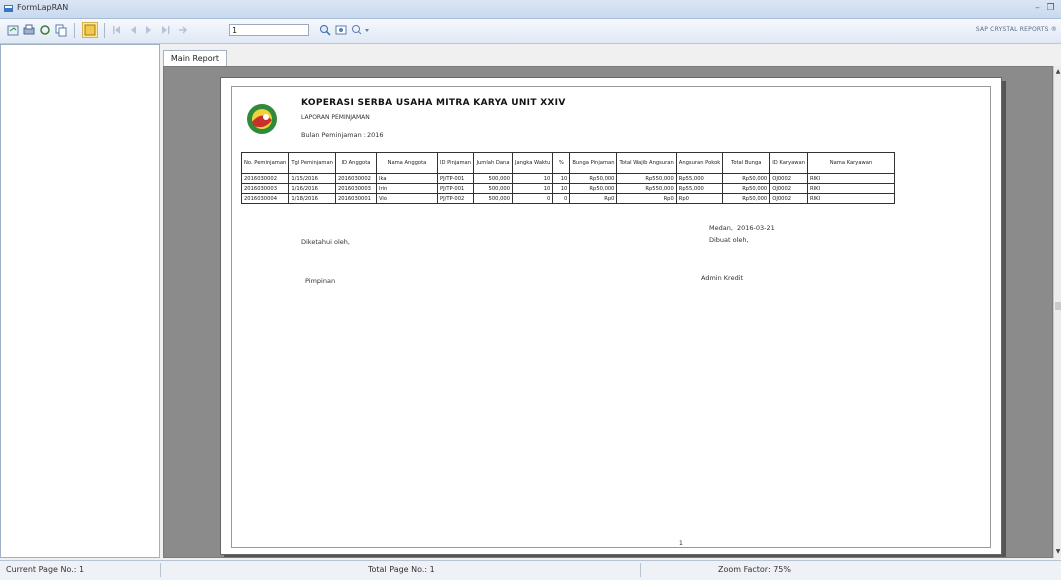 The width and height of the screenshot is (1061, 580). What do you see at coordinates (1057, 312) in the screenshot?
I see `vertical-scrollbar: ▲ ▼` at bounding box center [1057, 312].